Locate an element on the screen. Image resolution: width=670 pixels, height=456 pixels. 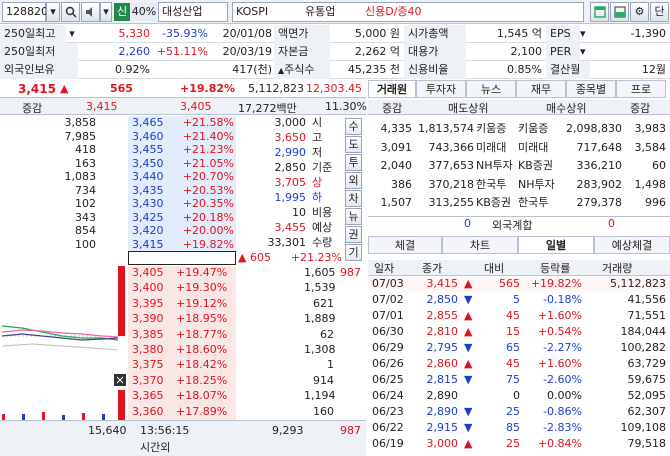
daily-row: 06/29 2,795 ▼ 65 -2.27% 100,282 is located at coordinates (519, 348).